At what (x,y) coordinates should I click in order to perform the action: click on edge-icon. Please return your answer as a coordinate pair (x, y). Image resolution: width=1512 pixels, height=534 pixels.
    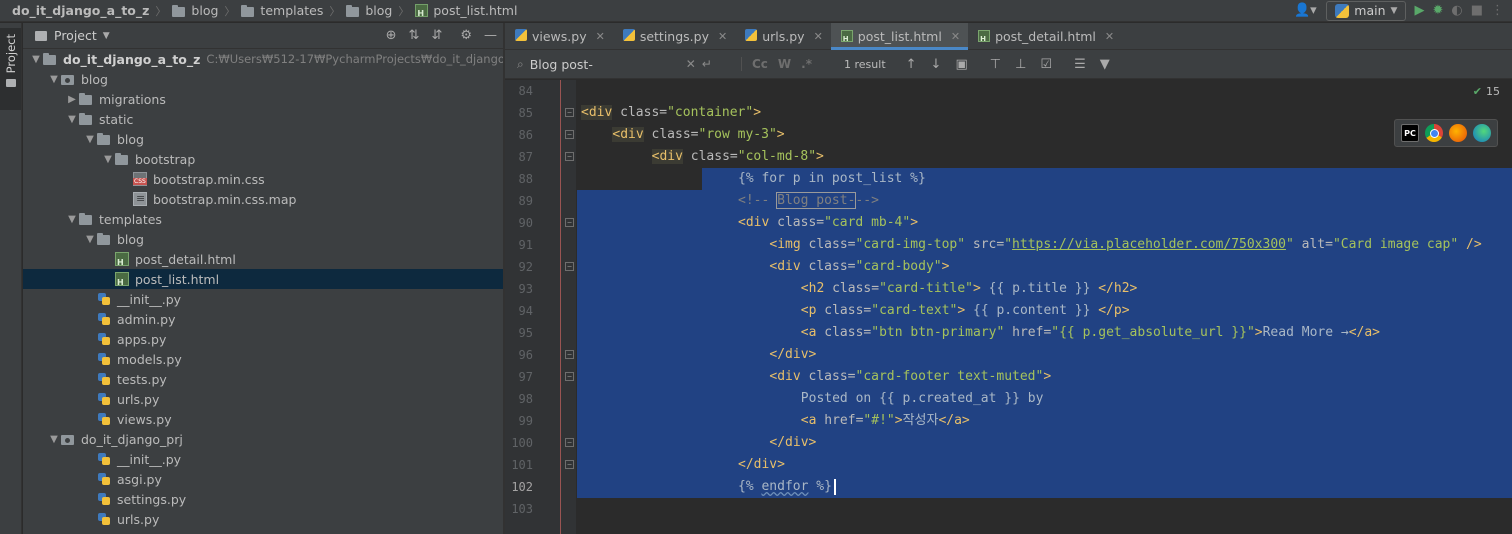
    Looking at the image, I should click on (1482, 133).